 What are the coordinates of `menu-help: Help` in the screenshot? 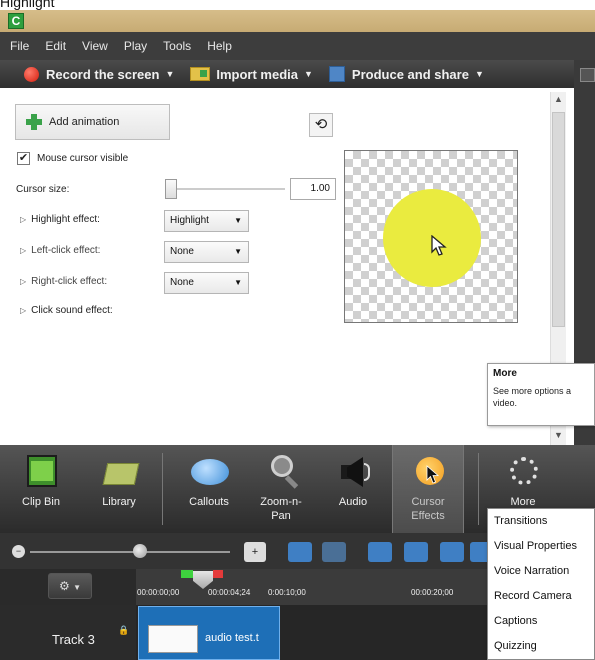 It's located at (219, 46).